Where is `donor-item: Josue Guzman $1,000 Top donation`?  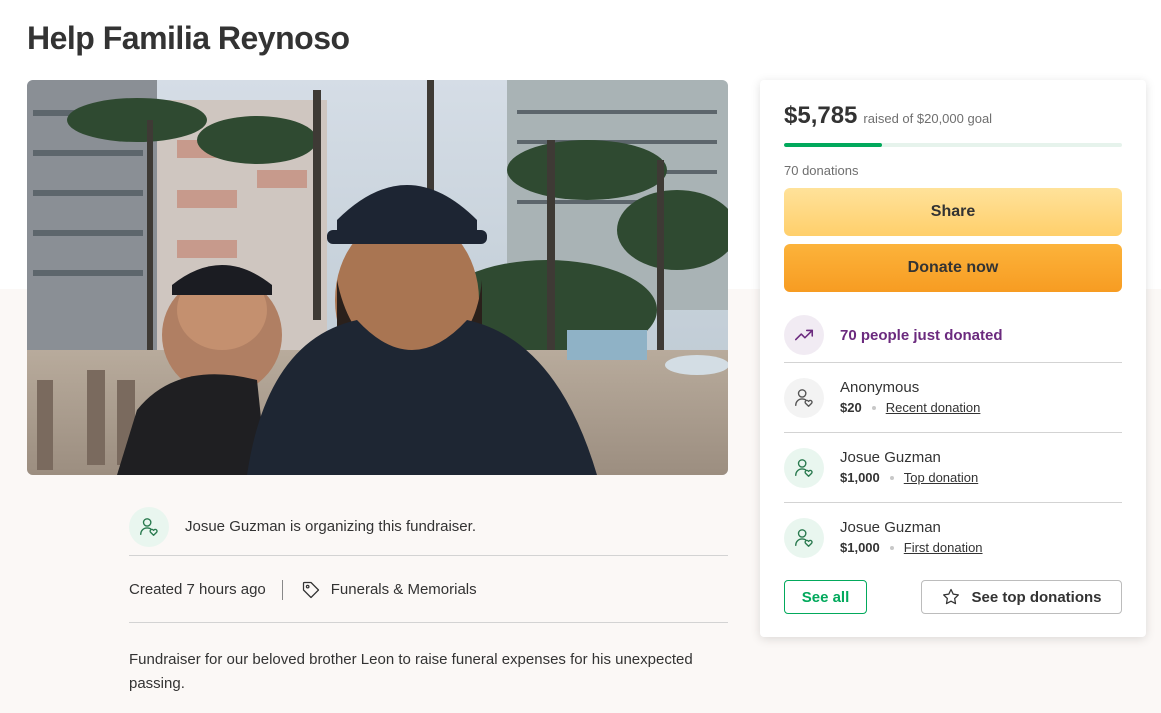
donor-item: Josue Guzman $1,000 Top donation is located at coordinates (953, 468).